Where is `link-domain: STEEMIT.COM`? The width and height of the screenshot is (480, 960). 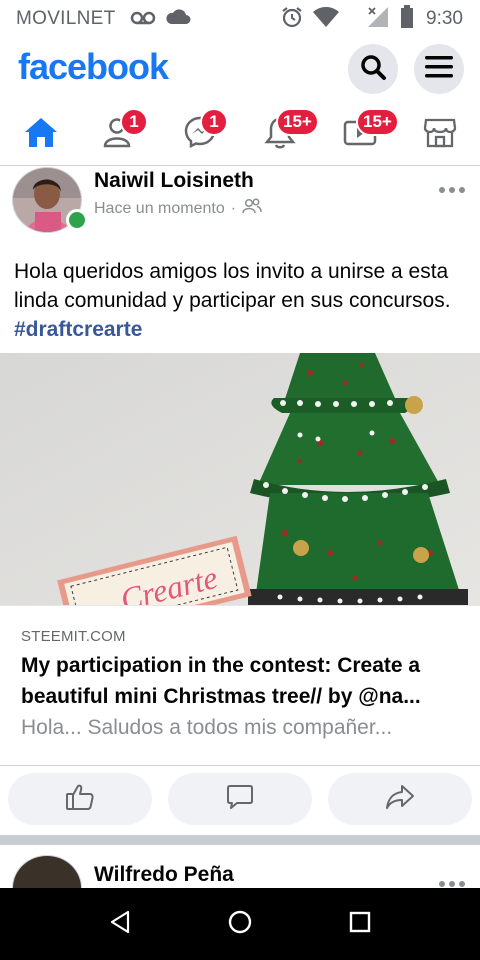 link-domain: STEEMIT.COM is located at coordinates (73, 636).